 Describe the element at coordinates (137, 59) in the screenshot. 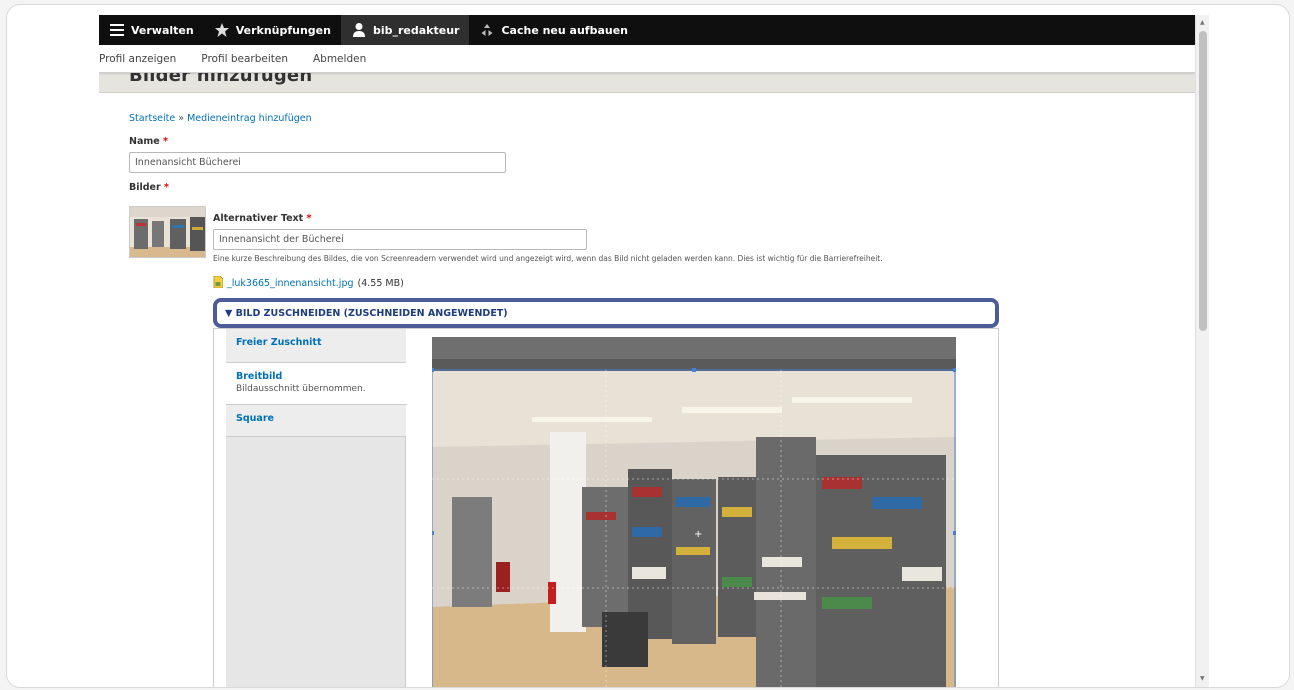

I see `tray-link-view-profile: Profil anzeigen` at that location.